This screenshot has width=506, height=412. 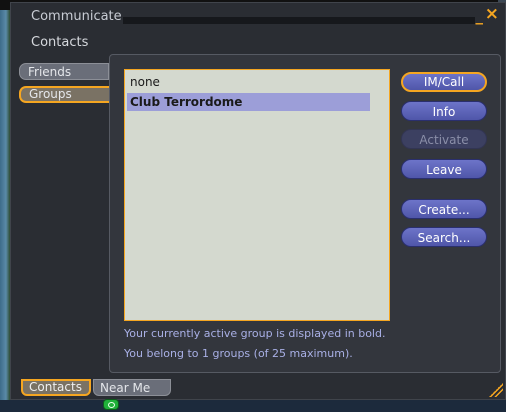 What do you see at coordinates (444, 111) in the screenshot?
I see `info-button: Info` at bounding box center [444, 111].